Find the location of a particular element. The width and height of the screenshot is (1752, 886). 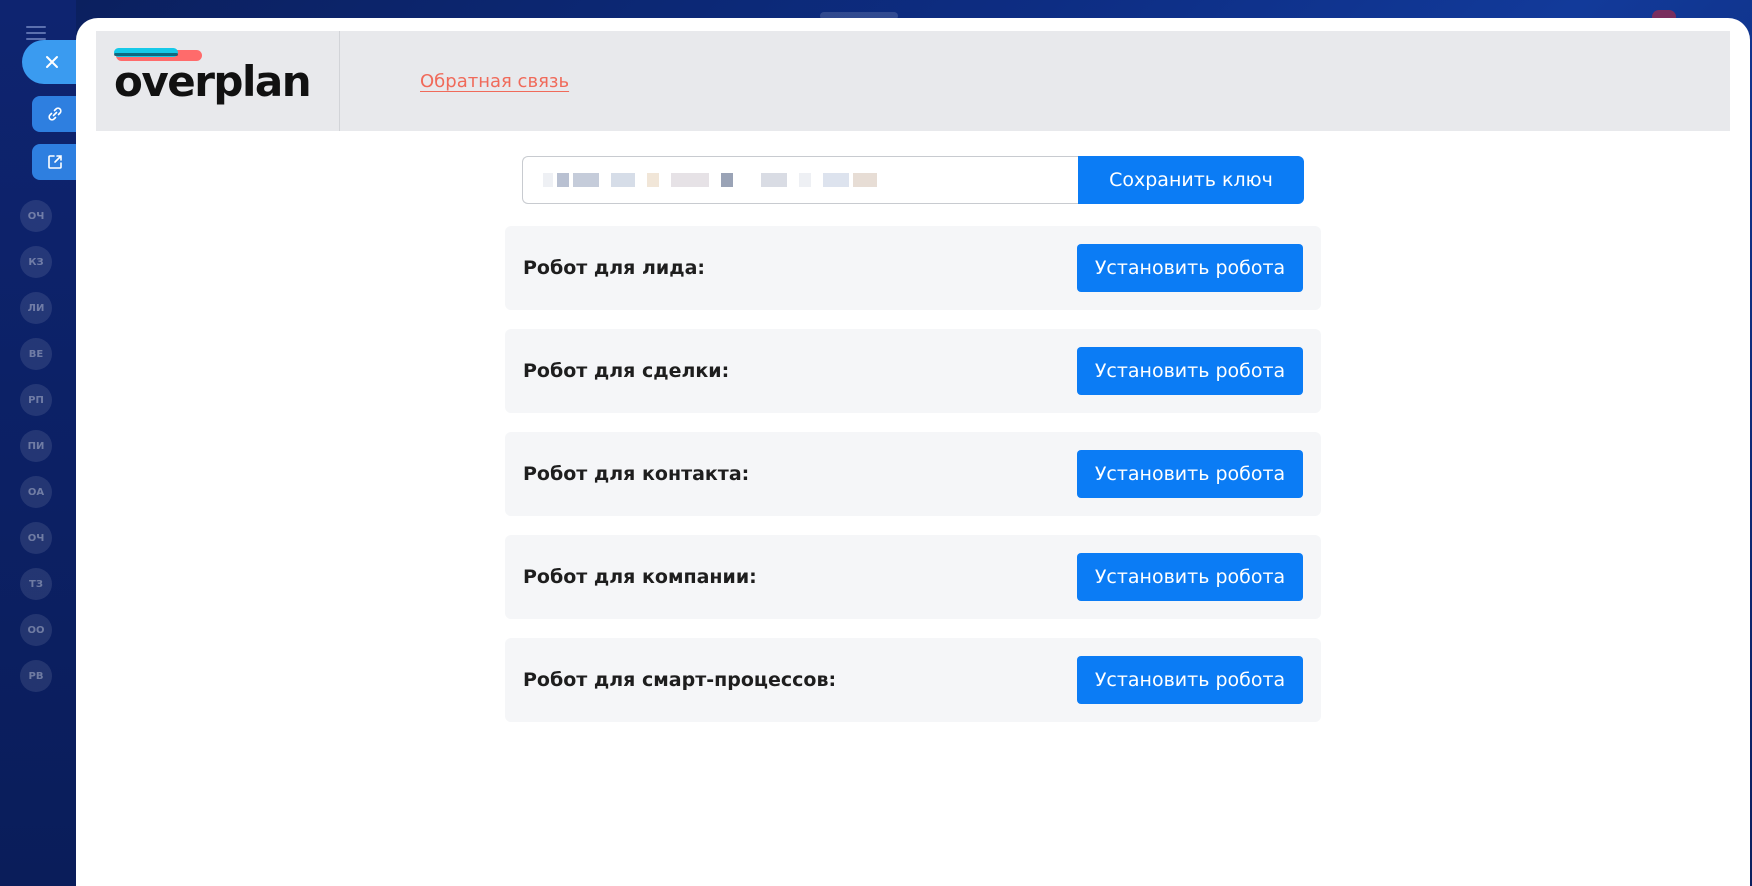

api-key-input is located at coordinates (800, 180).